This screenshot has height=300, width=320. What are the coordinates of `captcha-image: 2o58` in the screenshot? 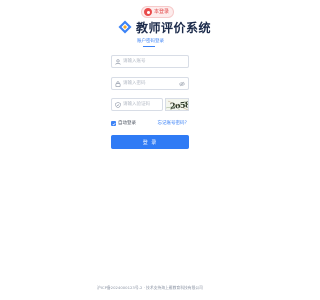 It's located at (177, 104).